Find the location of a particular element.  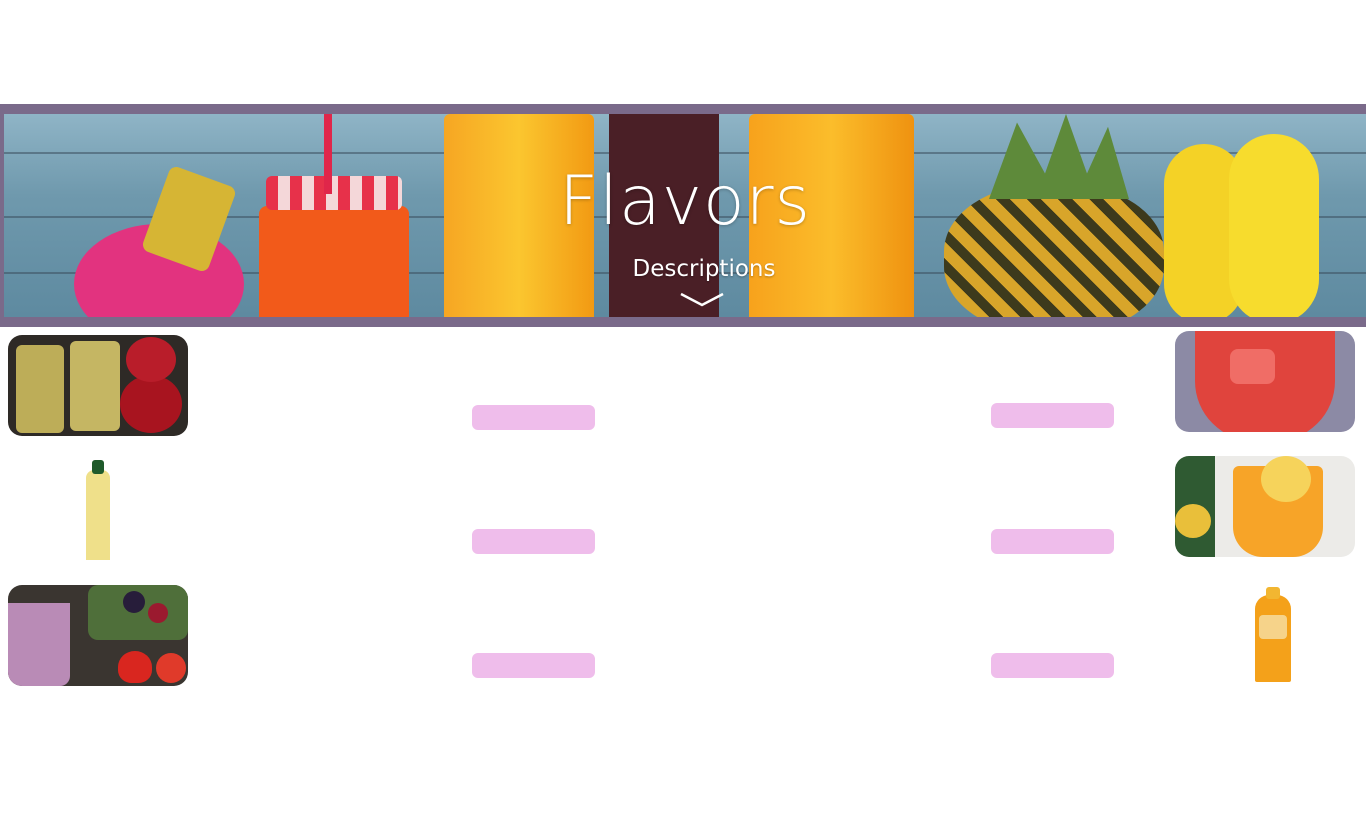

hero-subtitle: Descriptions is located at coordinates (704, 269).